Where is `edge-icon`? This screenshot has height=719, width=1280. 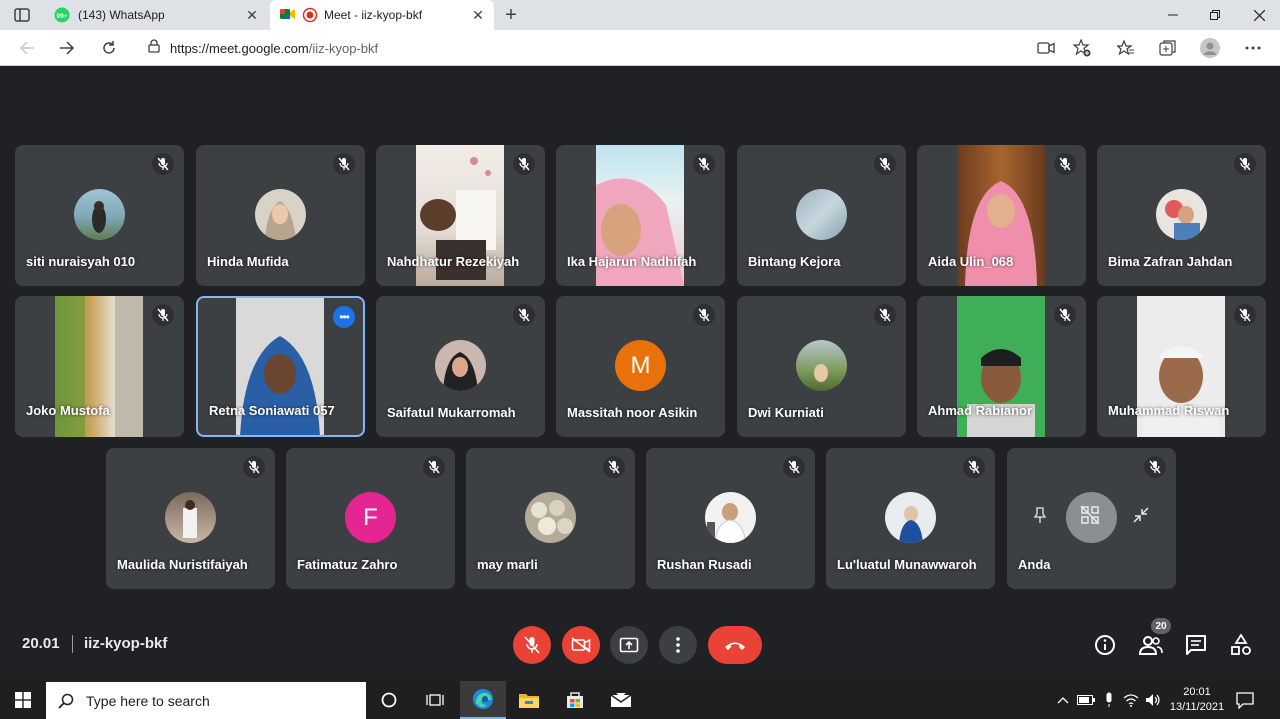 edge-icon is located at coordinates (483, 700).